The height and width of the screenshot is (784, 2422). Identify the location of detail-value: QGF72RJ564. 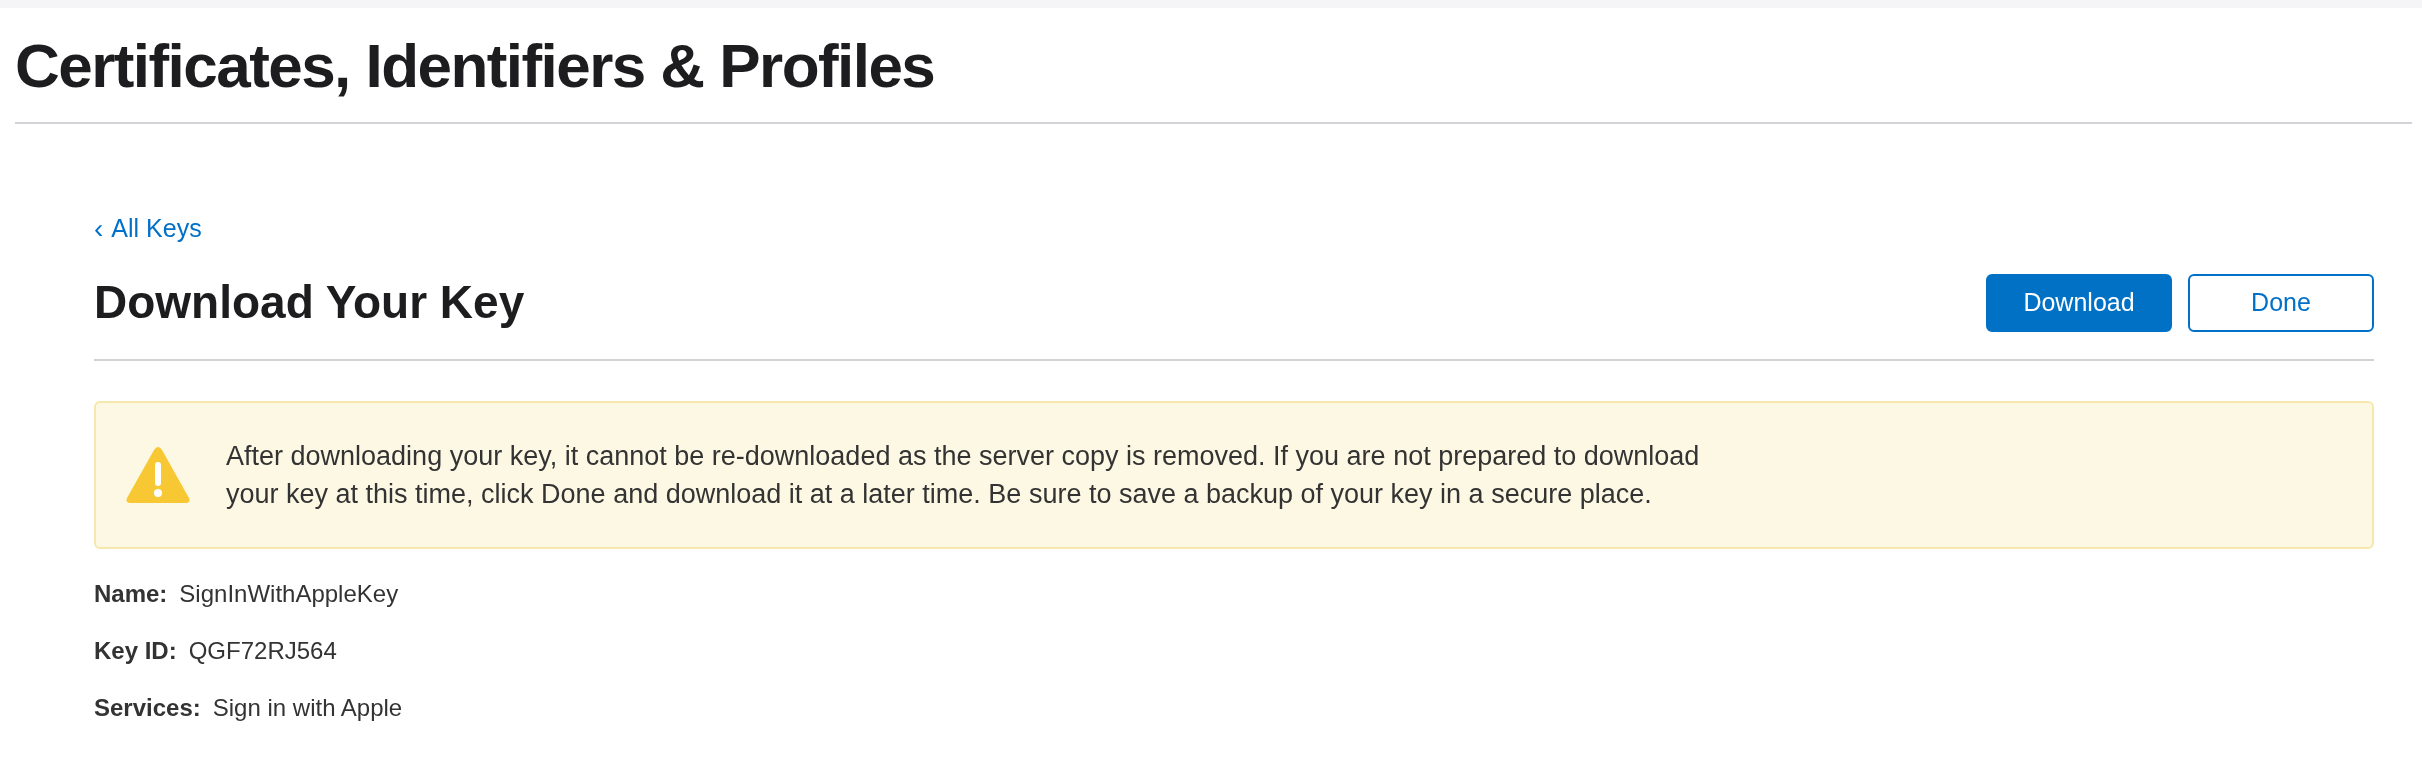
(262, 651).